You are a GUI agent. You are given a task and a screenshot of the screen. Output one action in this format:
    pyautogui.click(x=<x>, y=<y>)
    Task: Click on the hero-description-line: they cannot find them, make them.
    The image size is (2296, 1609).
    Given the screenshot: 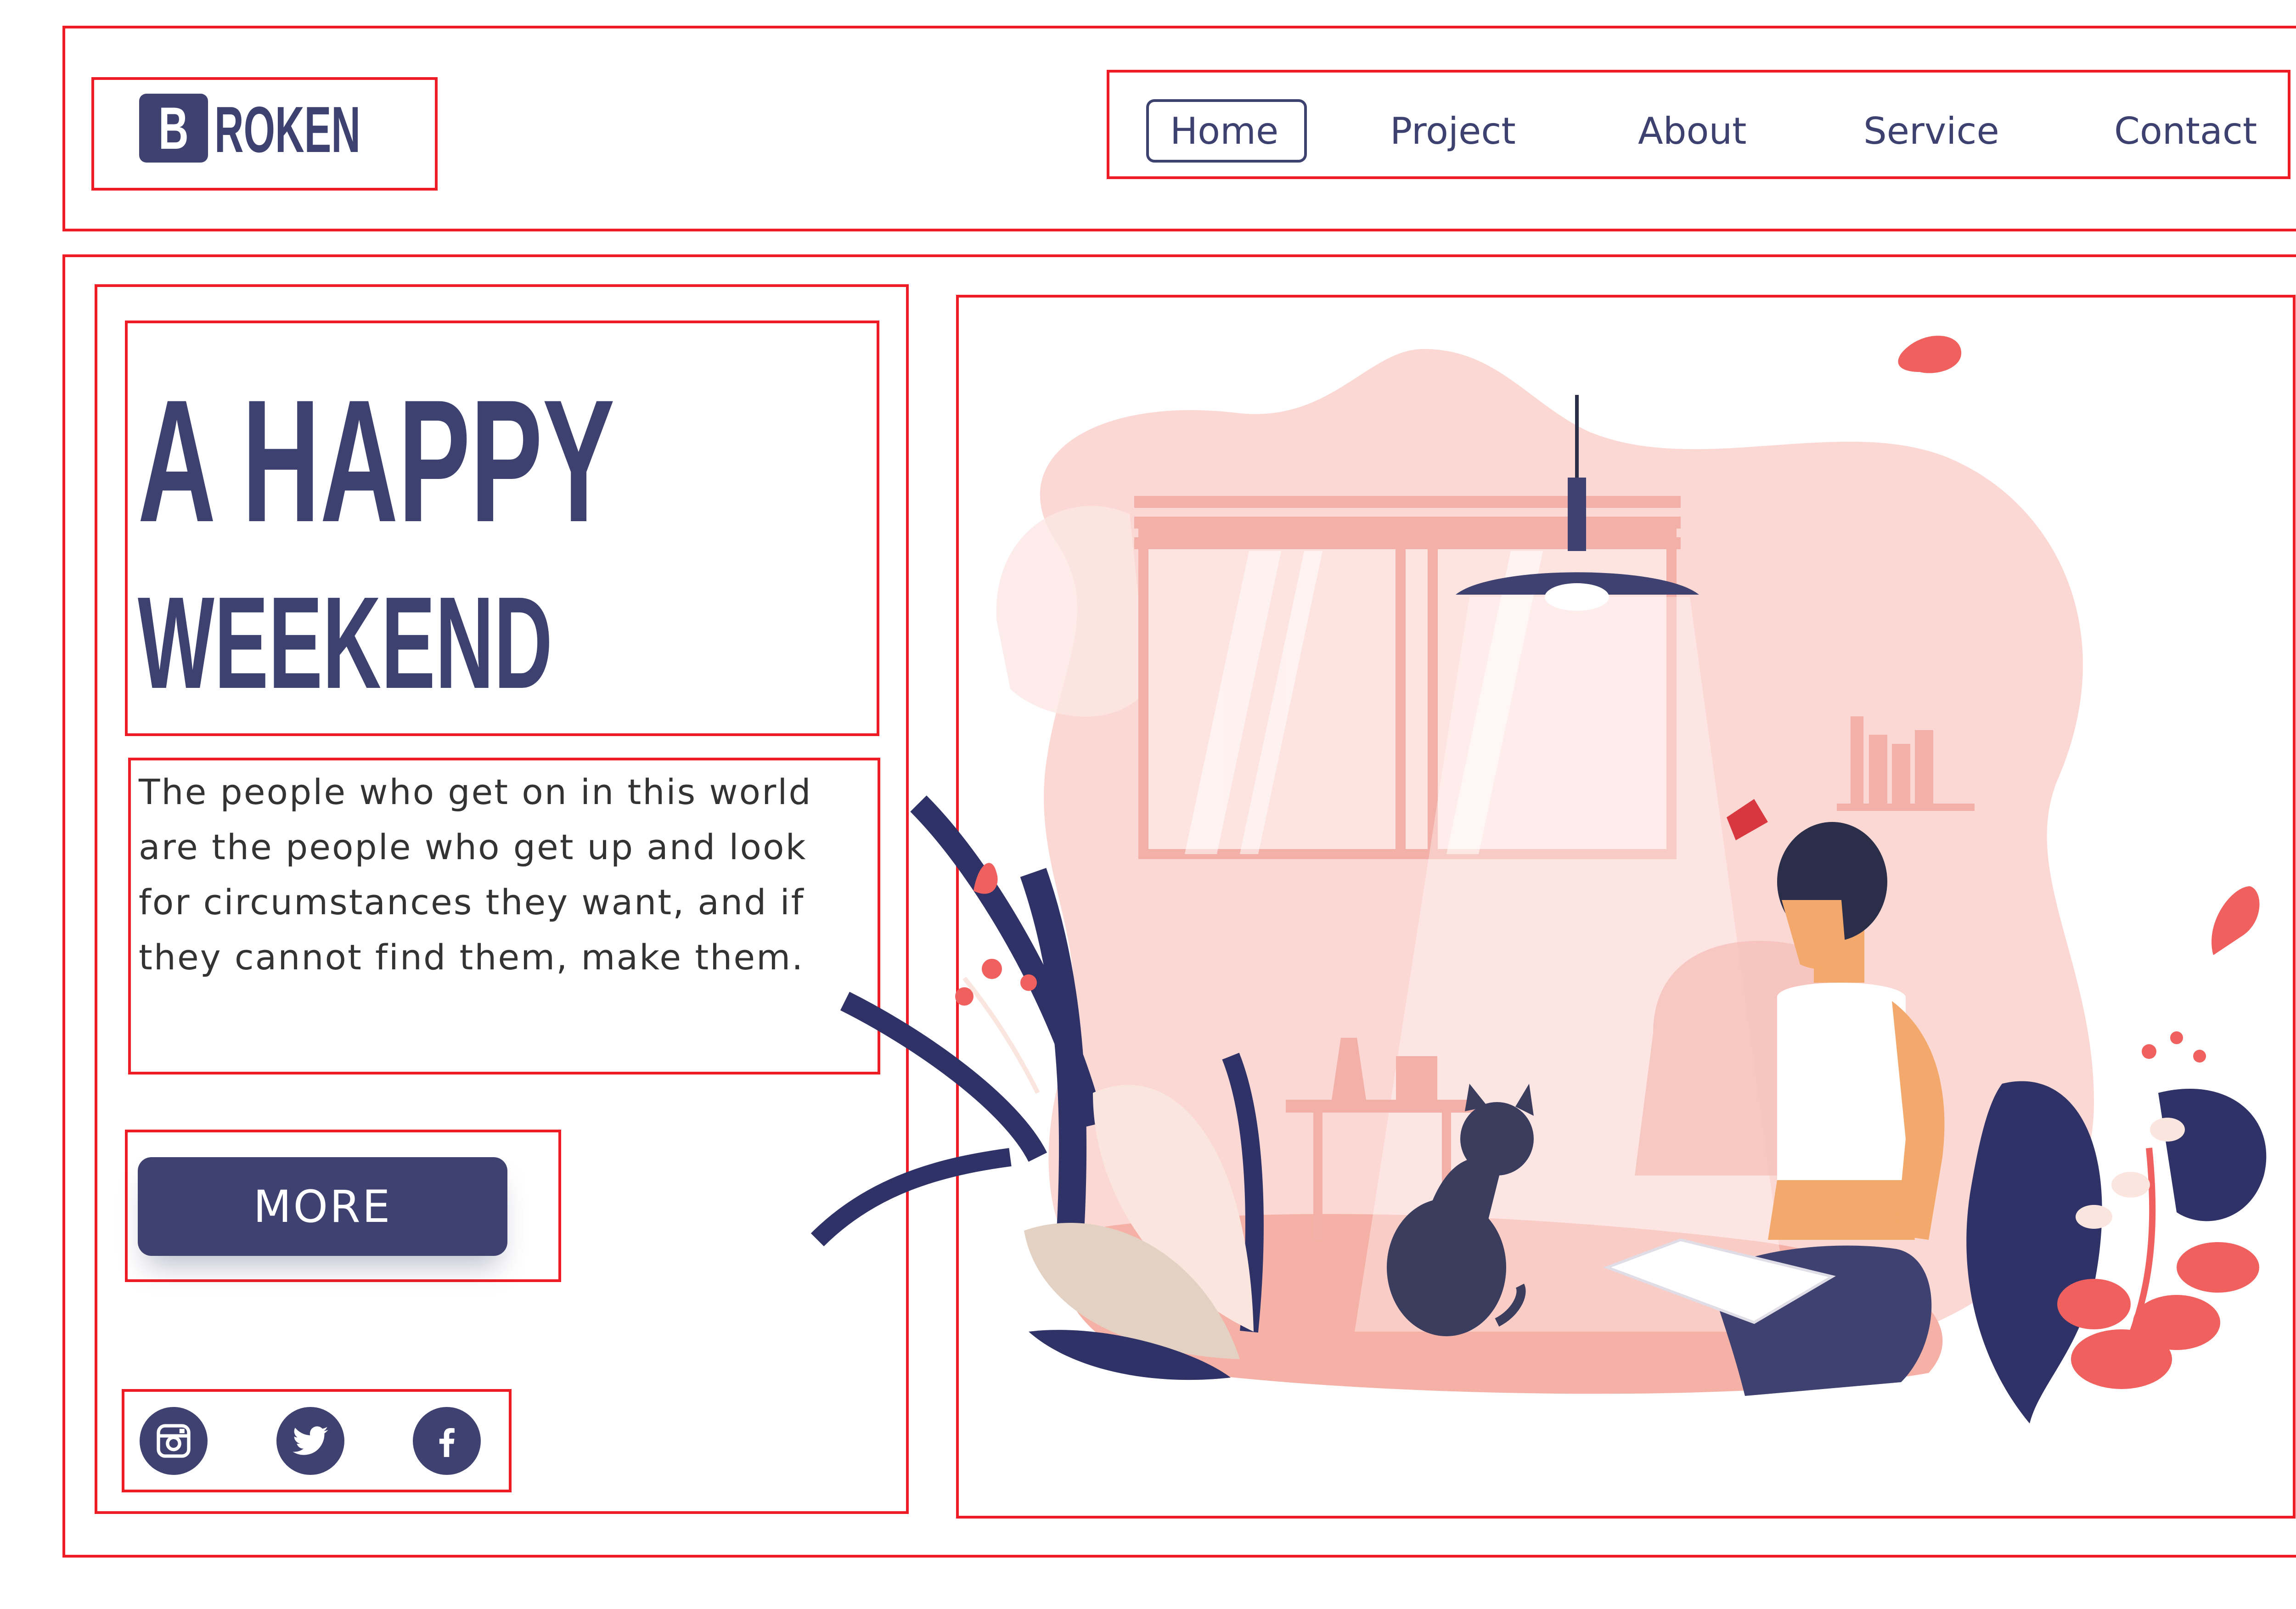 What is the action you would take?
    pyautogui.click(x=472, y=957)
    